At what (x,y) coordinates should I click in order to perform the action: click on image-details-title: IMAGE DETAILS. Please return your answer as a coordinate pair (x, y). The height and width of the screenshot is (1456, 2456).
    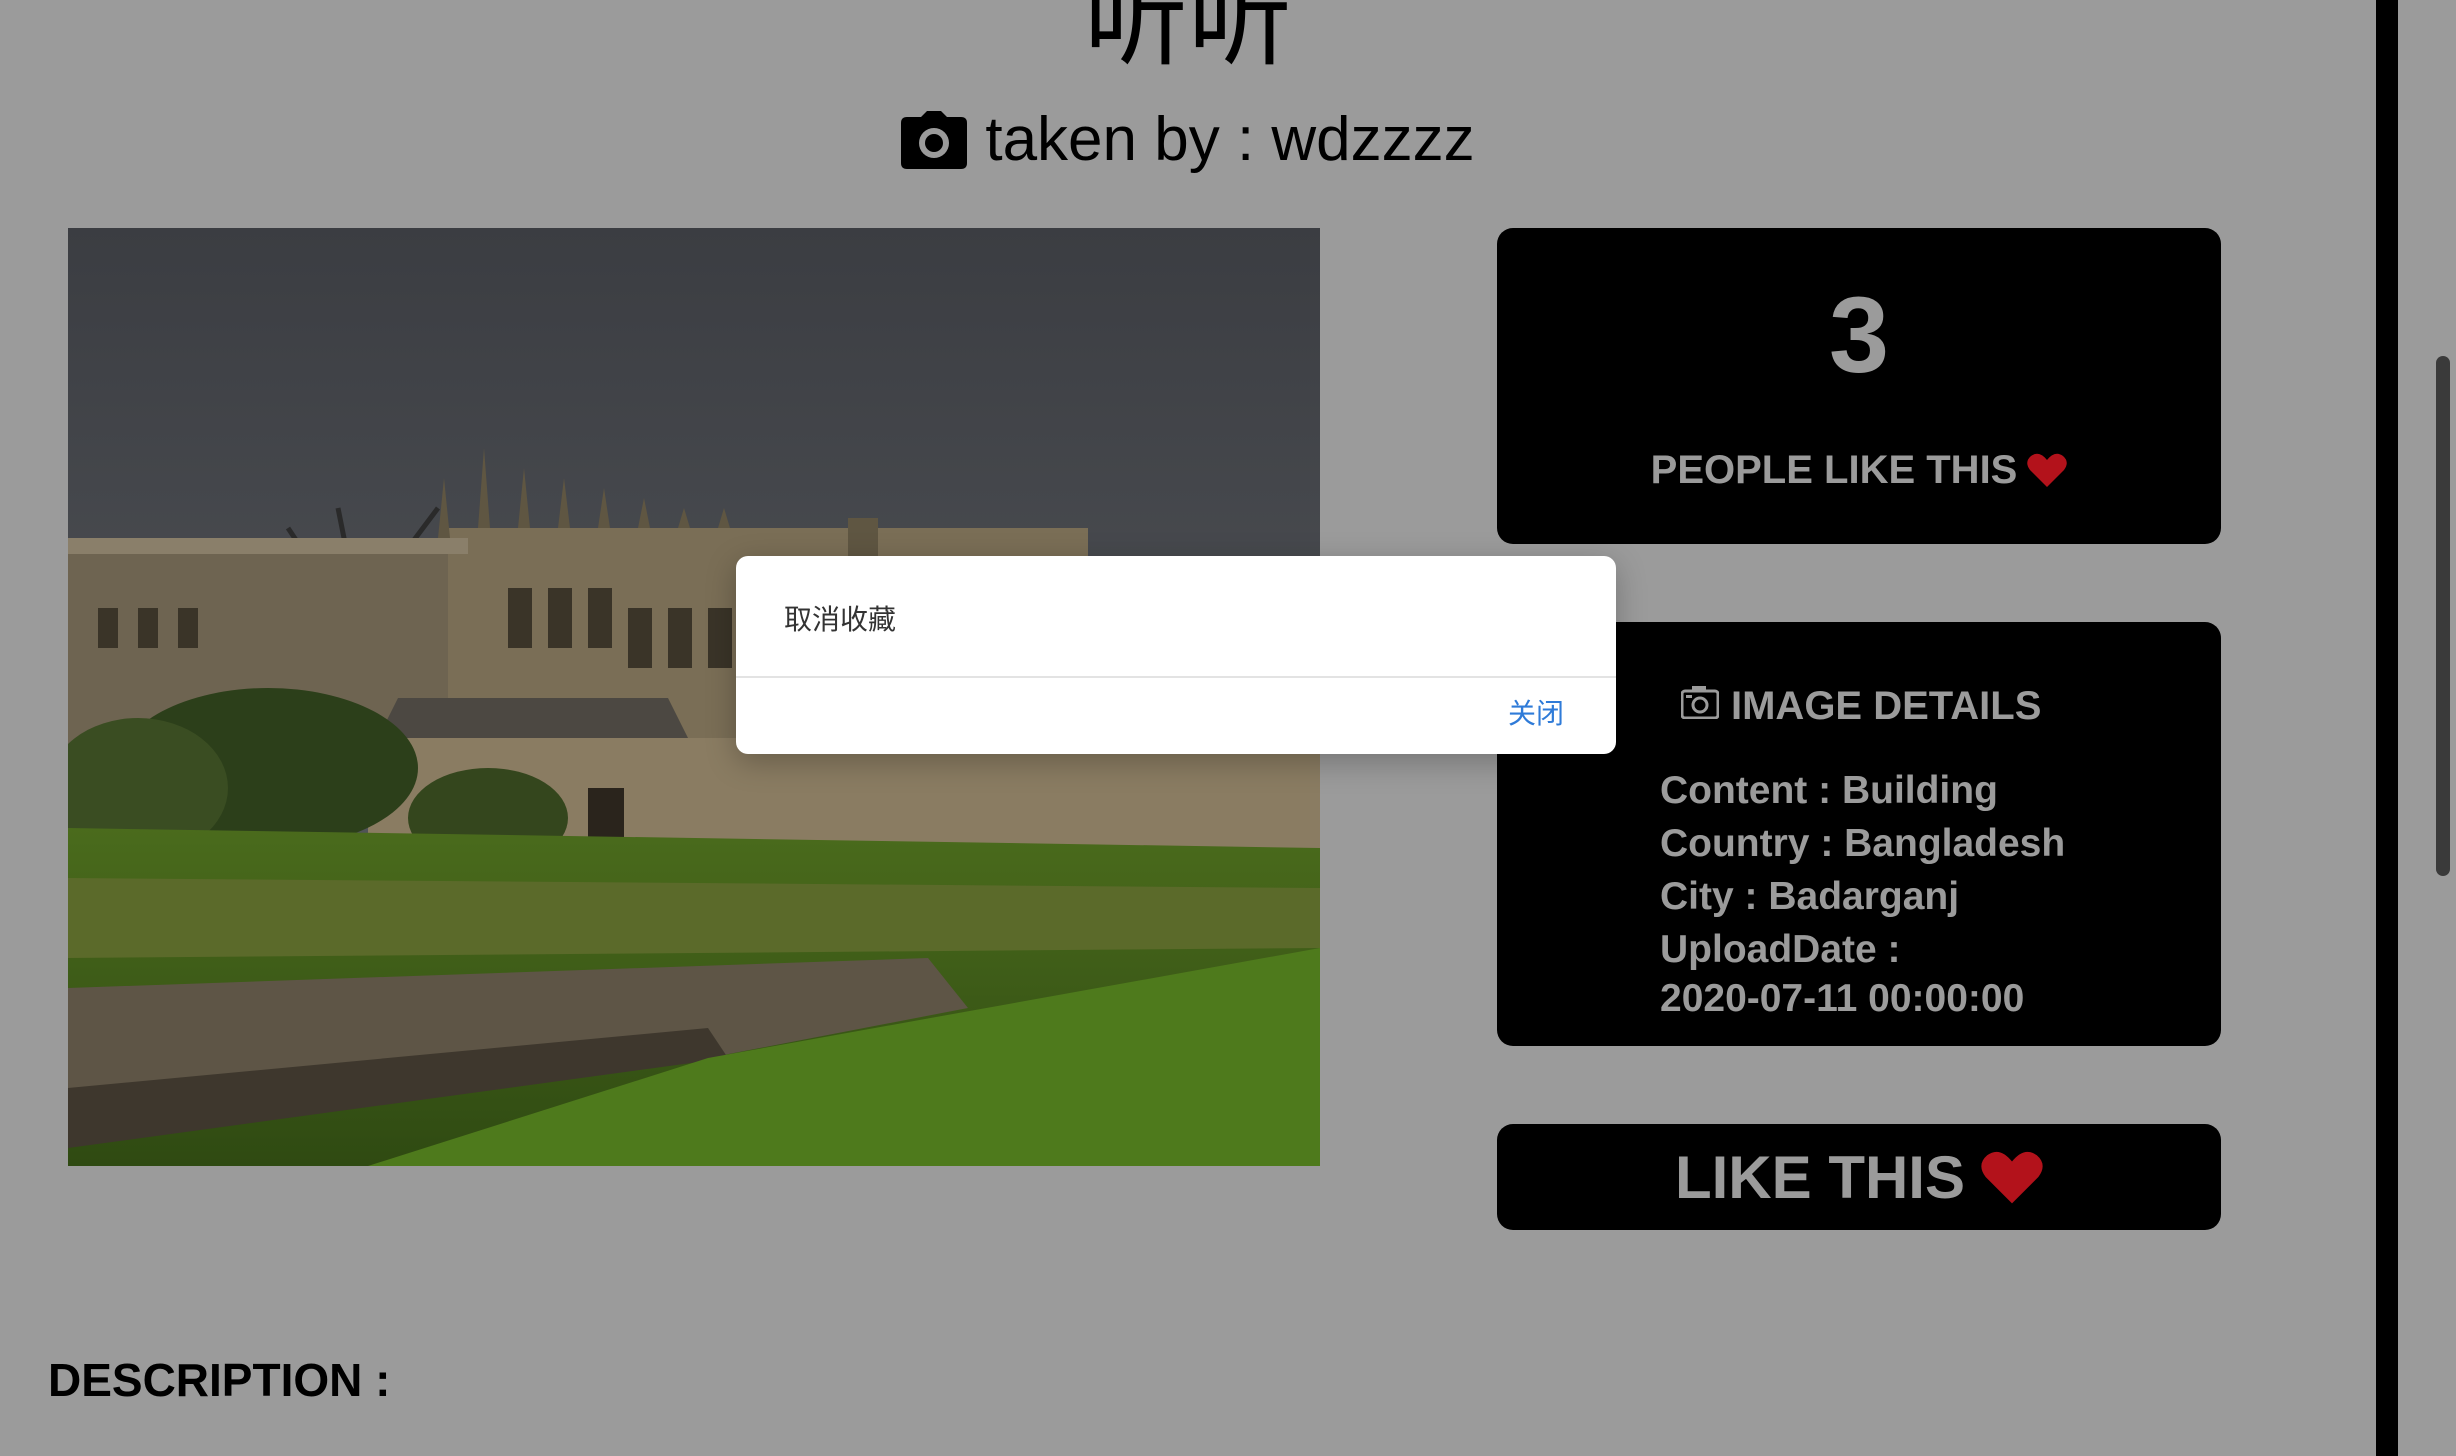
    Looking at the image, I should click on (1886, 706).